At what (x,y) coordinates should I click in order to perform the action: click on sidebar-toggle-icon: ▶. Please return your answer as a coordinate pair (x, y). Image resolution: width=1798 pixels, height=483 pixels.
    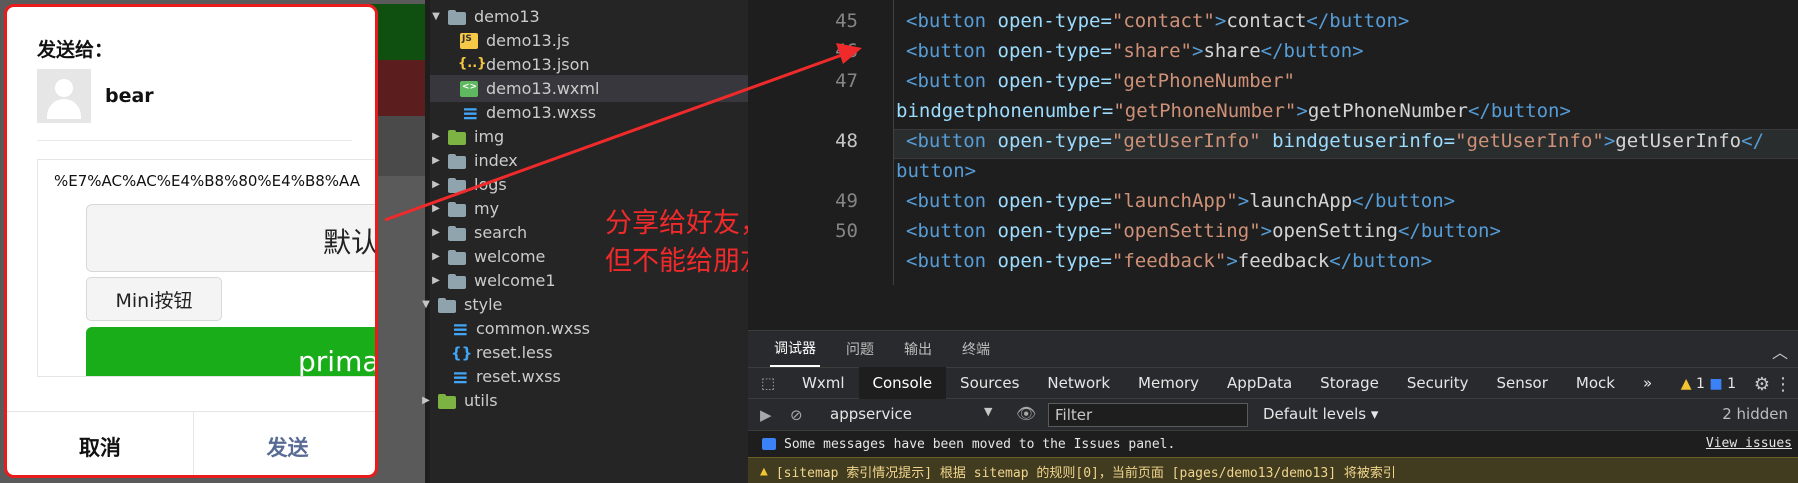
    Looking at the image, I should click on (766, 415).